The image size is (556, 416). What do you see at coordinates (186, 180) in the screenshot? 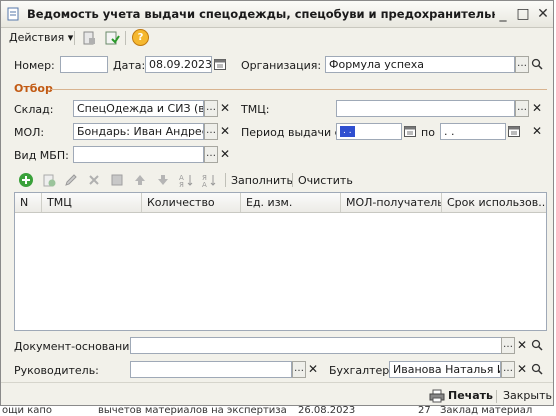
I see `sort-ascending-icon: AЯ` at bounding box center [186, 180].